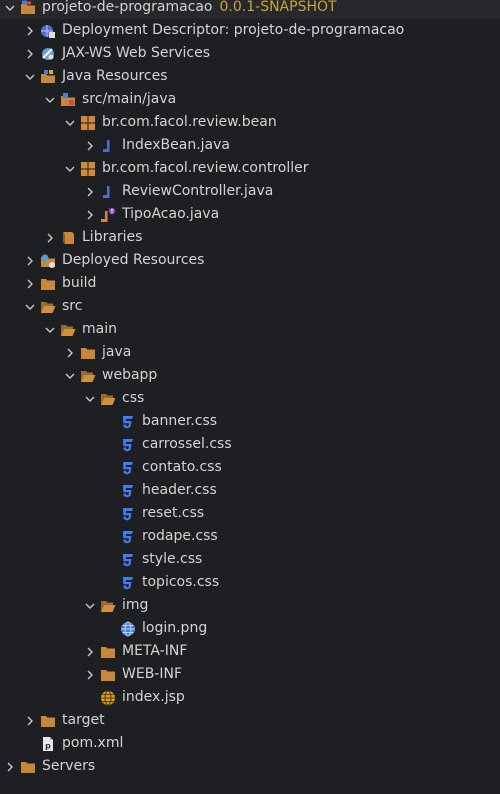 The height and width of the screenshot is (794, 500). I want to click on tree-item-label: style.css, so click(172, 559).